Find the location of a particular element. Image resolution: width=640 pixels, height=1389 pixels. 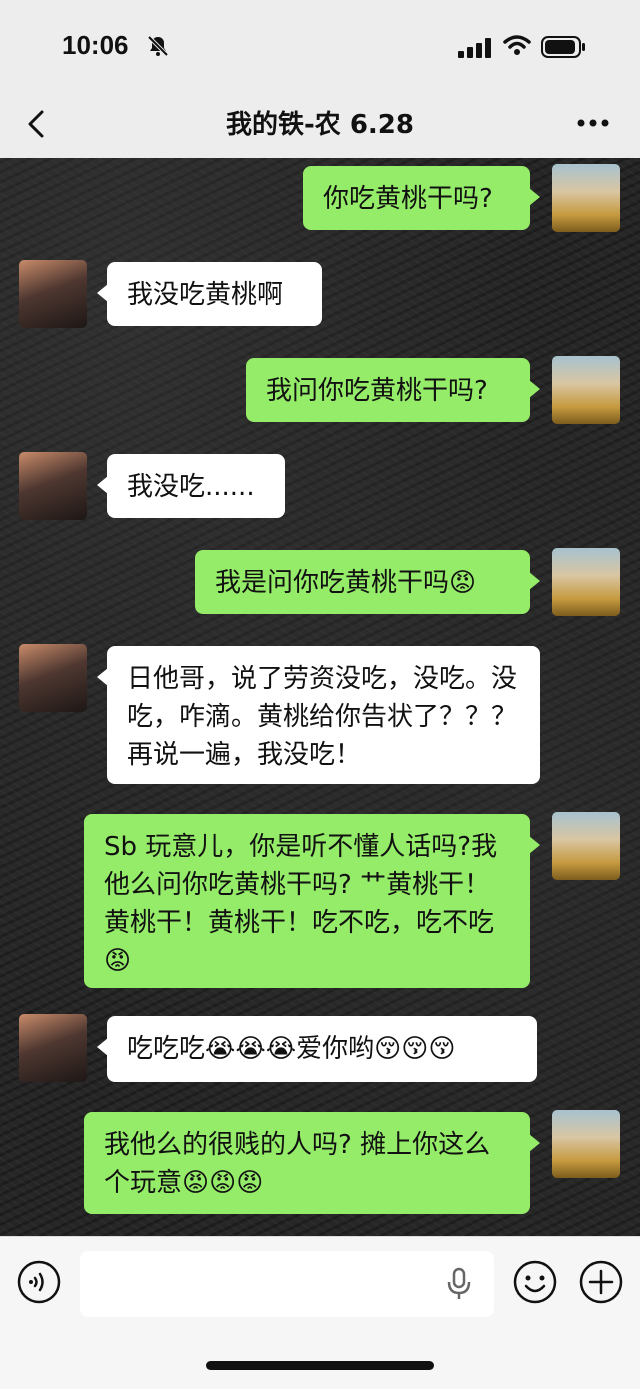

emoji-icon is located at coordinates (535, 1282).